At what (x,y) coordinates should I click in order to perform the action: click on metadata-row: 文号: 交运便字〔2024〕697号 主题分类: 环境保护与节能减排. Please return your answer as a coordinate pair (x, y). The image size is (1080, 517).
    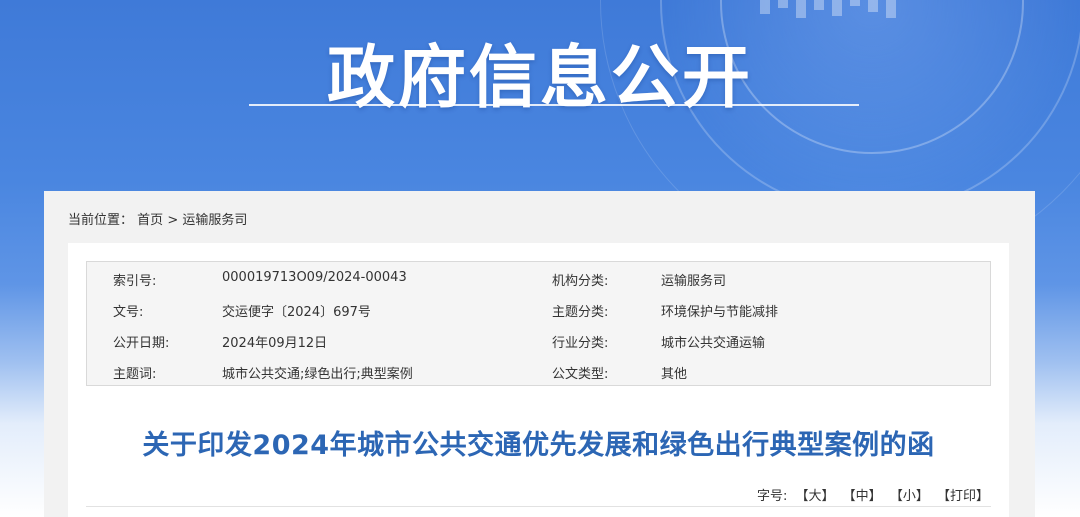
    Looking at the image, I should click on (539, 308).